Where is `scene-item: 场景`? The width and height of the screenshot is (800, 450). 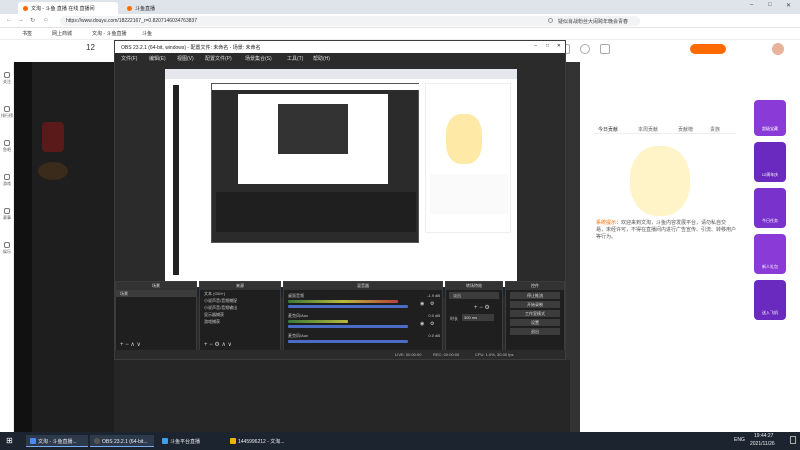 scene-item: 场景 is located at coordinates (156, 293).